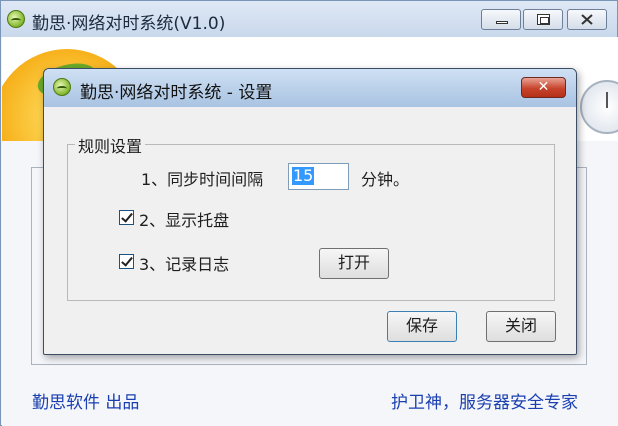 Image resolution: width=618 pixels, height=426 pixels. What do you see at coordinates (303, 175) in the screenshot?
I see `sync-interval-value: 15` at bounding box center [303, 175].